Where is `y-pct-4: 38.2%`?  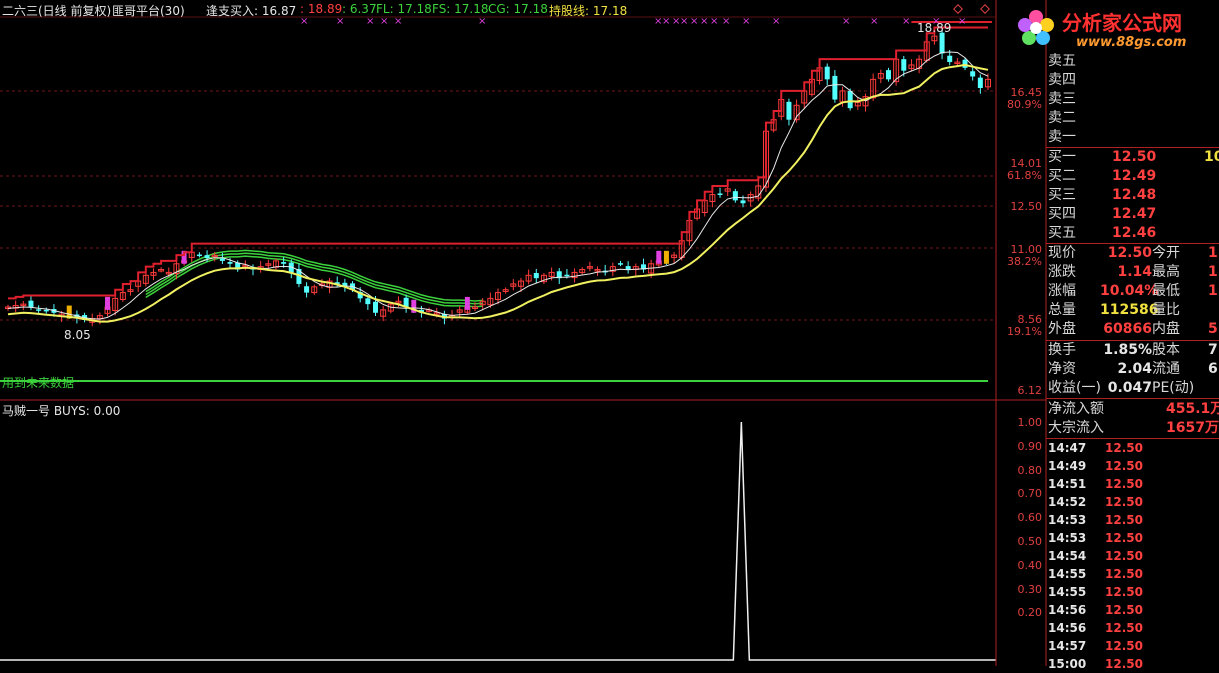
y-pct-4: 38.2% is located at coordinates (1024, 261).